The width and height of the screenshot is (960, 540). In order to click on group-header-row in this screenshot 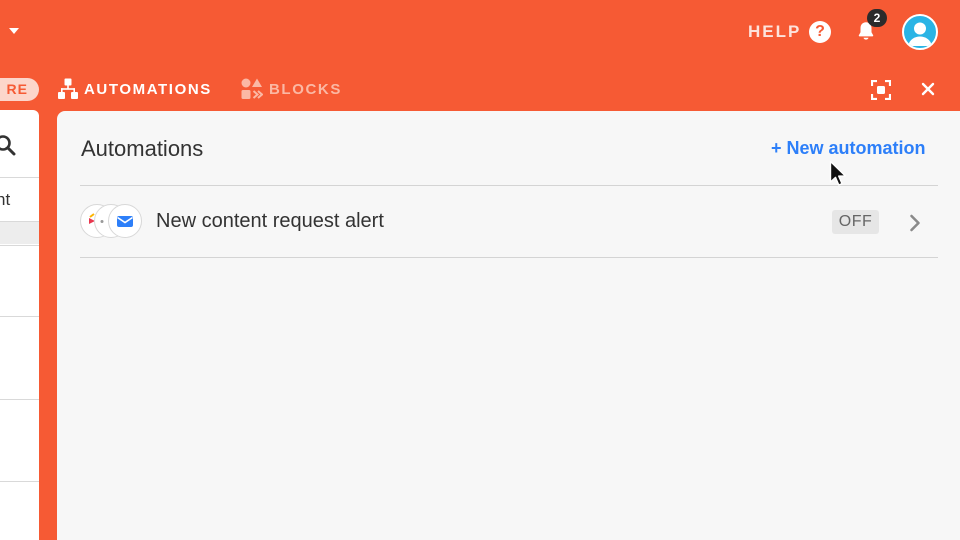, I will do `click(19, 233)`.